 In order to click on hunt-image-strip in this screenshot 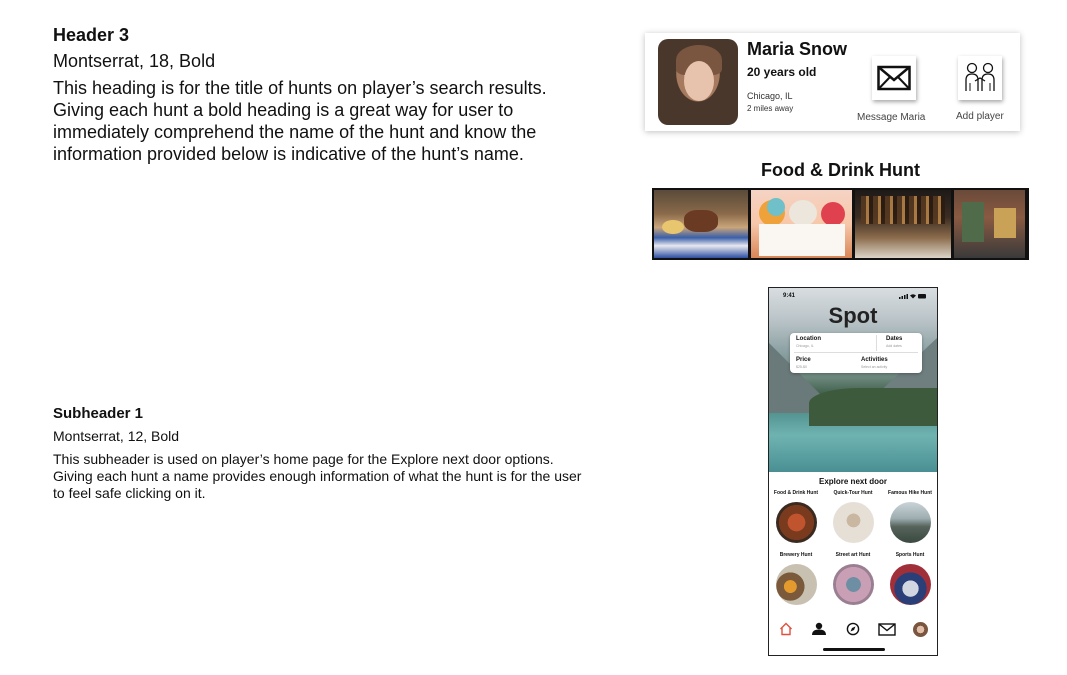, I will do `click(840, 224)`.